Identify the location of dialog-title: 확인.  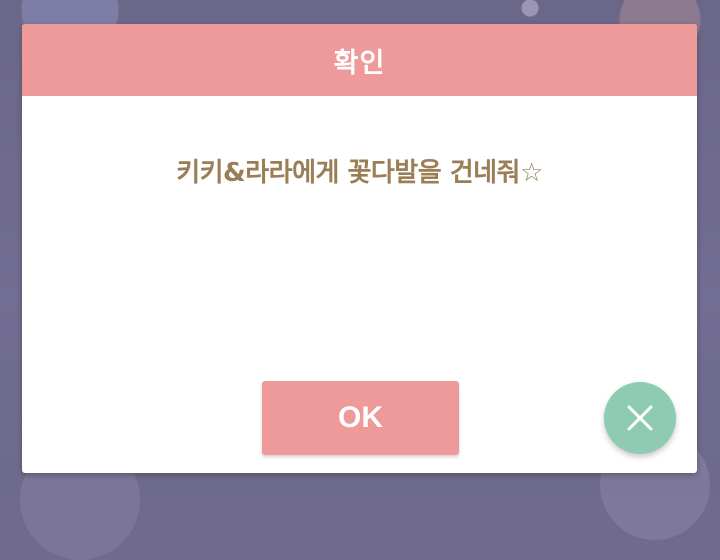
(359, 63).